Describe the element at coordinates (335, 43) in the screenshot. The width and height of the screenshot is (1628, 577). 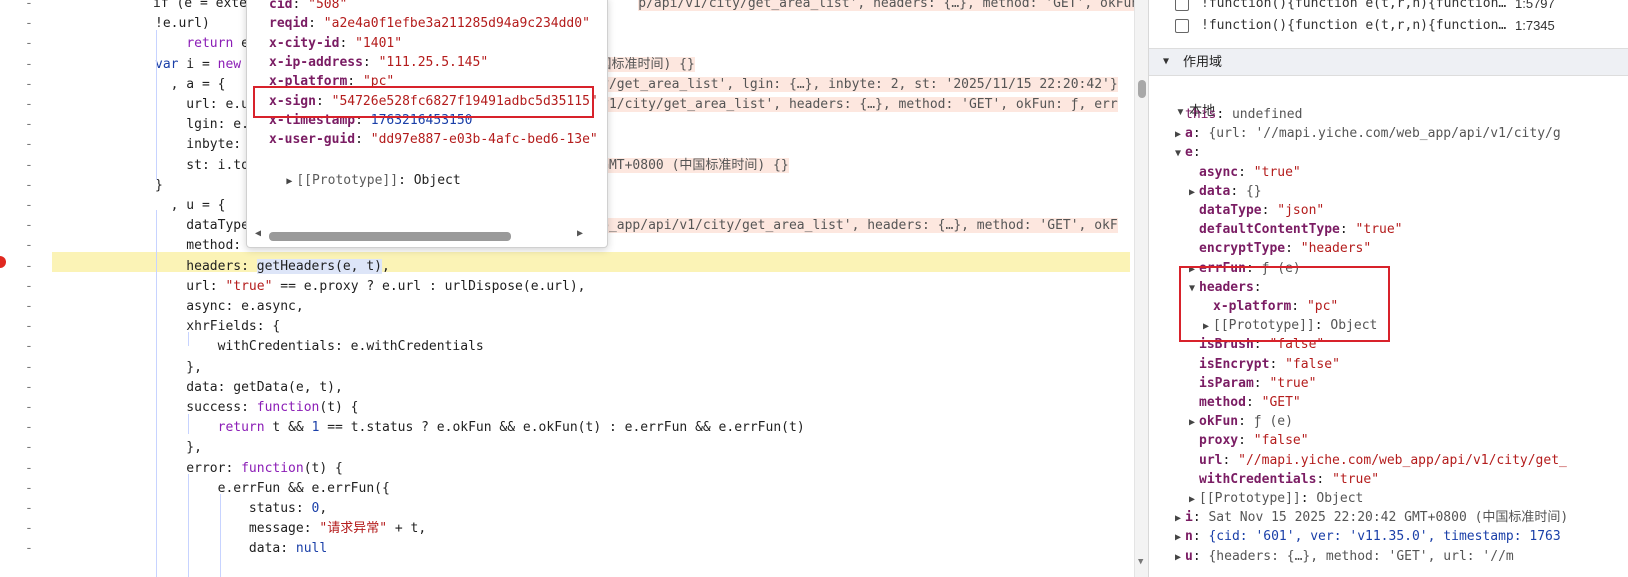
I see `popover-property-row: x-city-id: "1401"` at that location.